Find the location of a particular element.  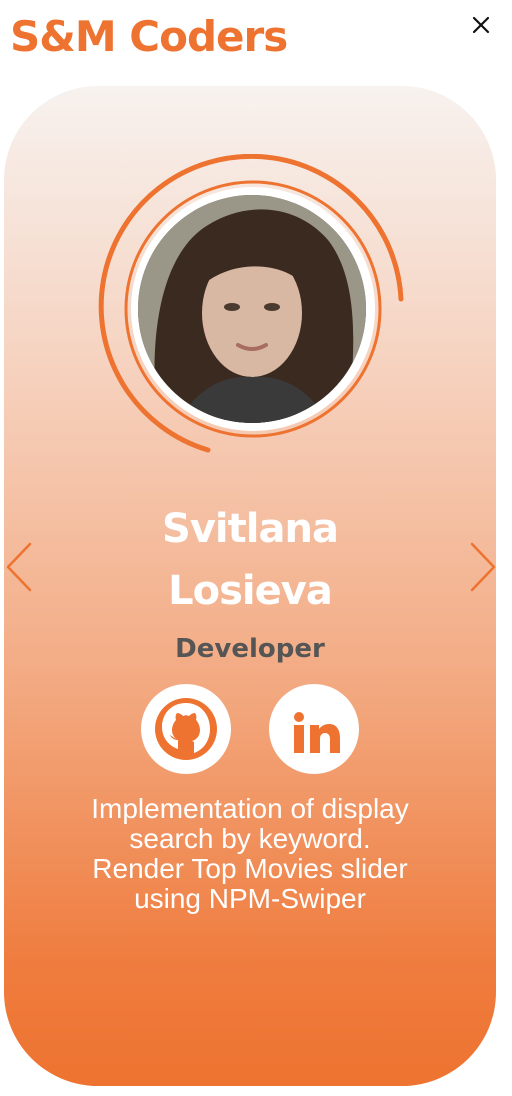

member-last-name: Losieva is located at coordinates (250, 591).